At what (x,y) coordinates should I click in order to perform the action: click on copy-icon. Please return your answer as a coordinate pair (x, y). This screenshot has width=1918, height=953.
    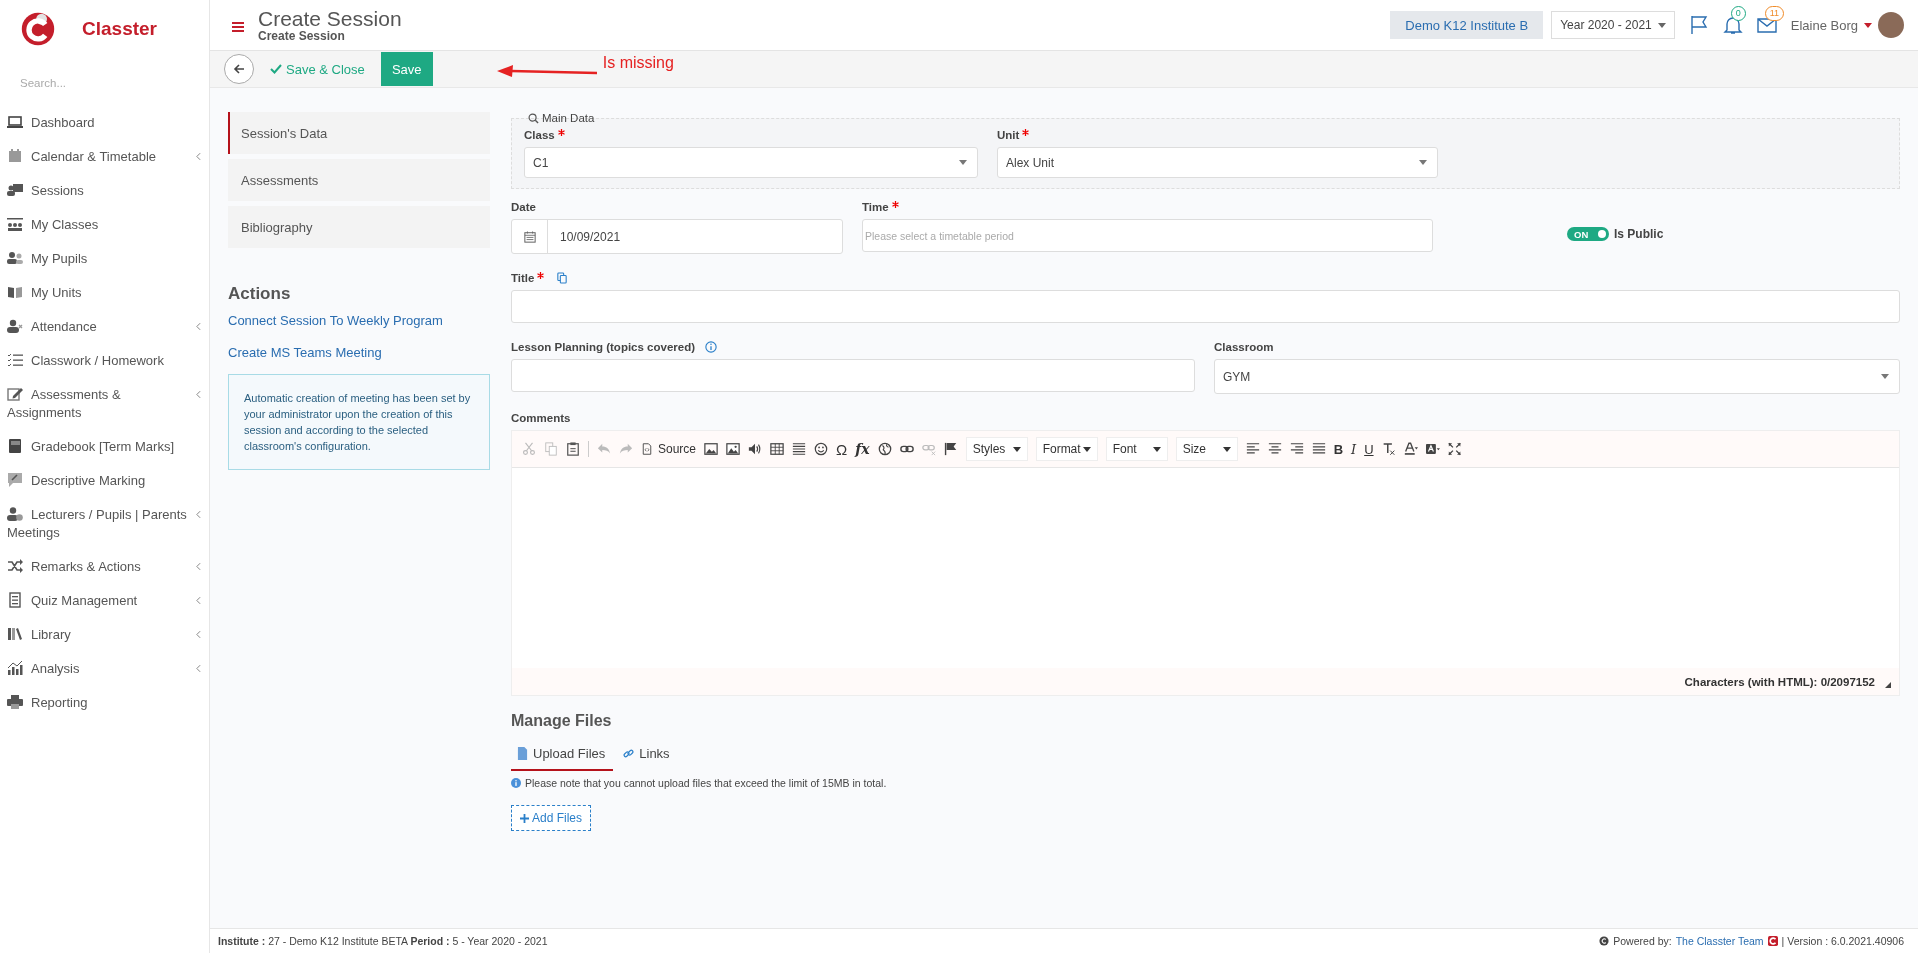
    Looking at the image, I should click on (562, 278).